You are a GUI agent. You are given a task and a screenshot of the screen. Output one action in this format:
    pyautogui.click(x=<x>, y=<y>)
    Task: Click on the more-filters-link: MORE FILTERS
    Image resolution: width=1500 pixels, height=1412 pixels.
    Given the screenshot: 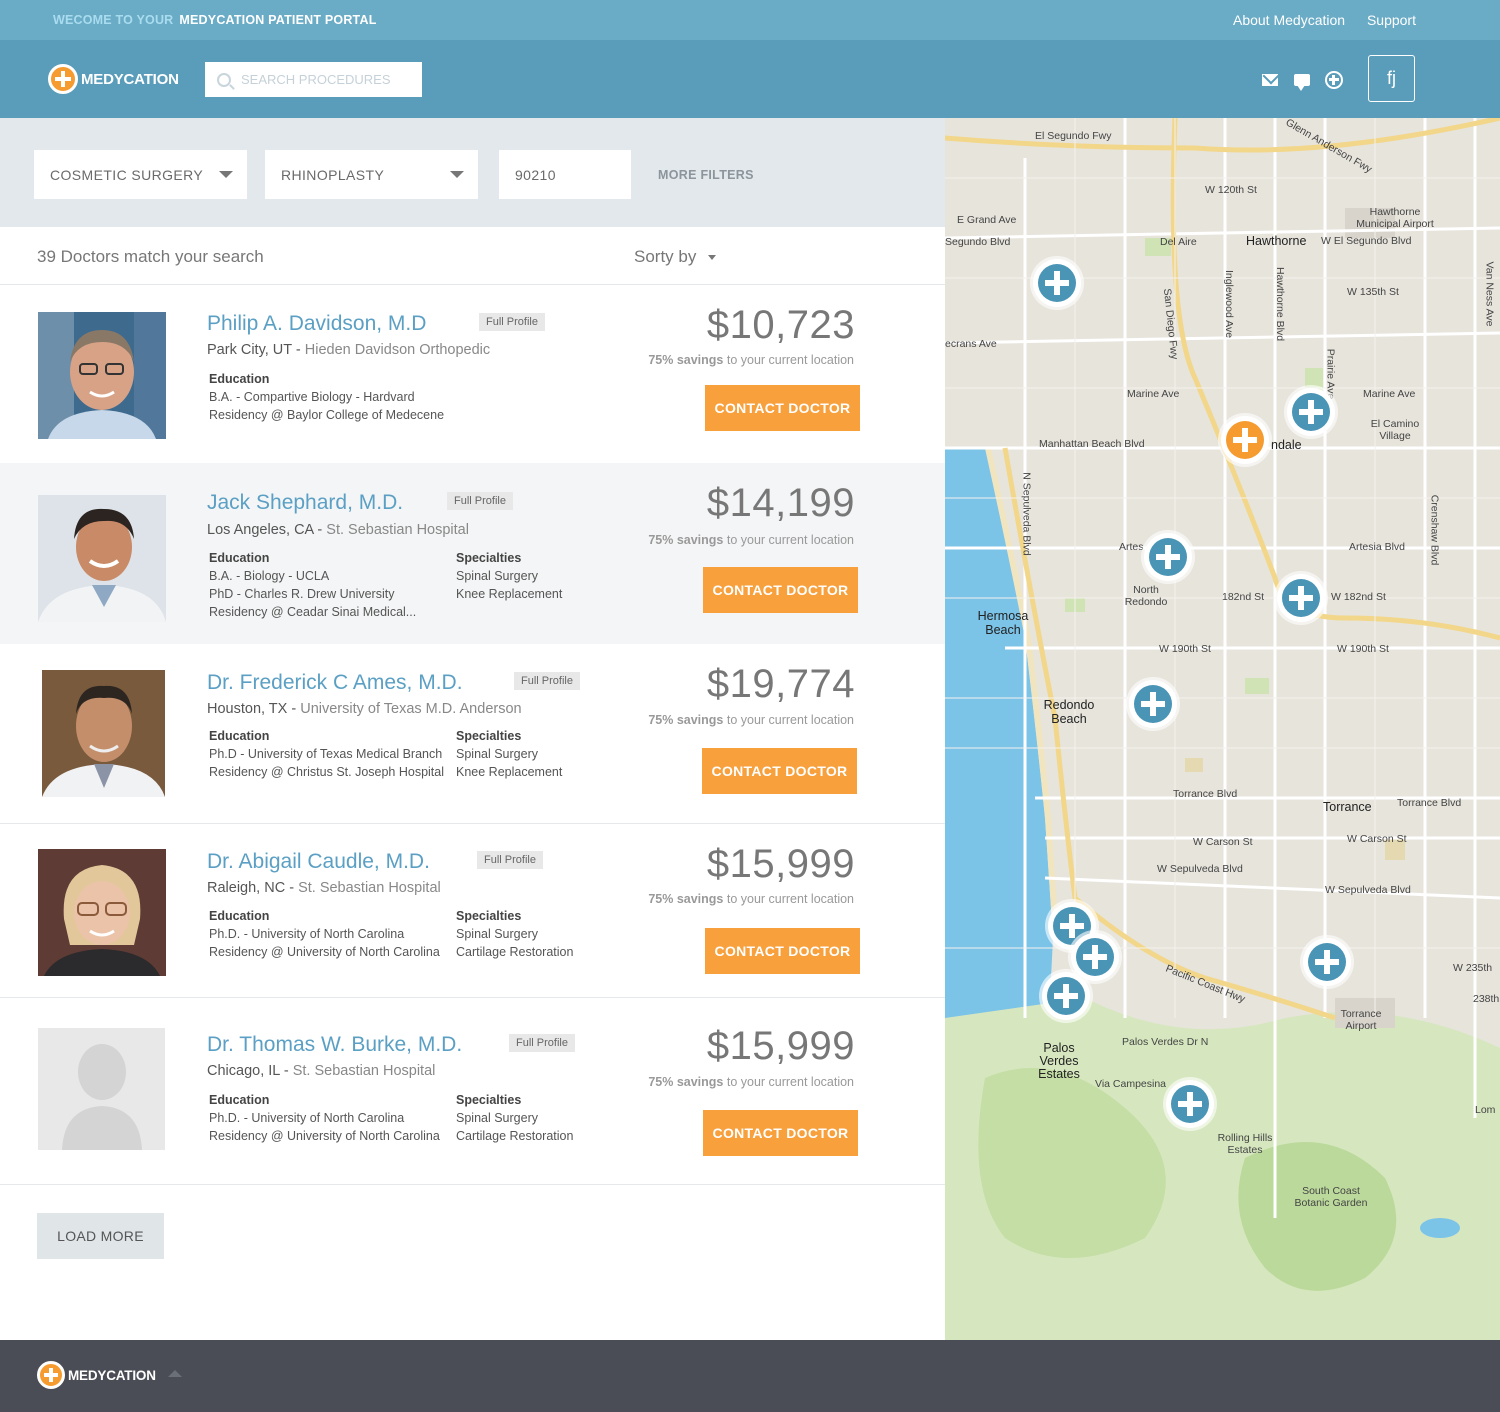 What is the action you would take?
    pyautogui.click(x=706, y=175)
    